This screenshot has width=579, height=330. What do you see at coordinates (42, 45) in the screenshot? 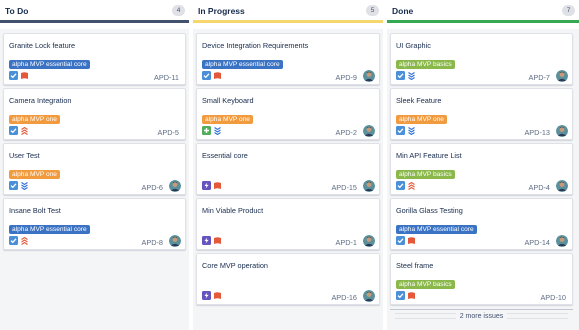
I see `issue-summary: Granite Lock feature` at bounding box center [42, 45].